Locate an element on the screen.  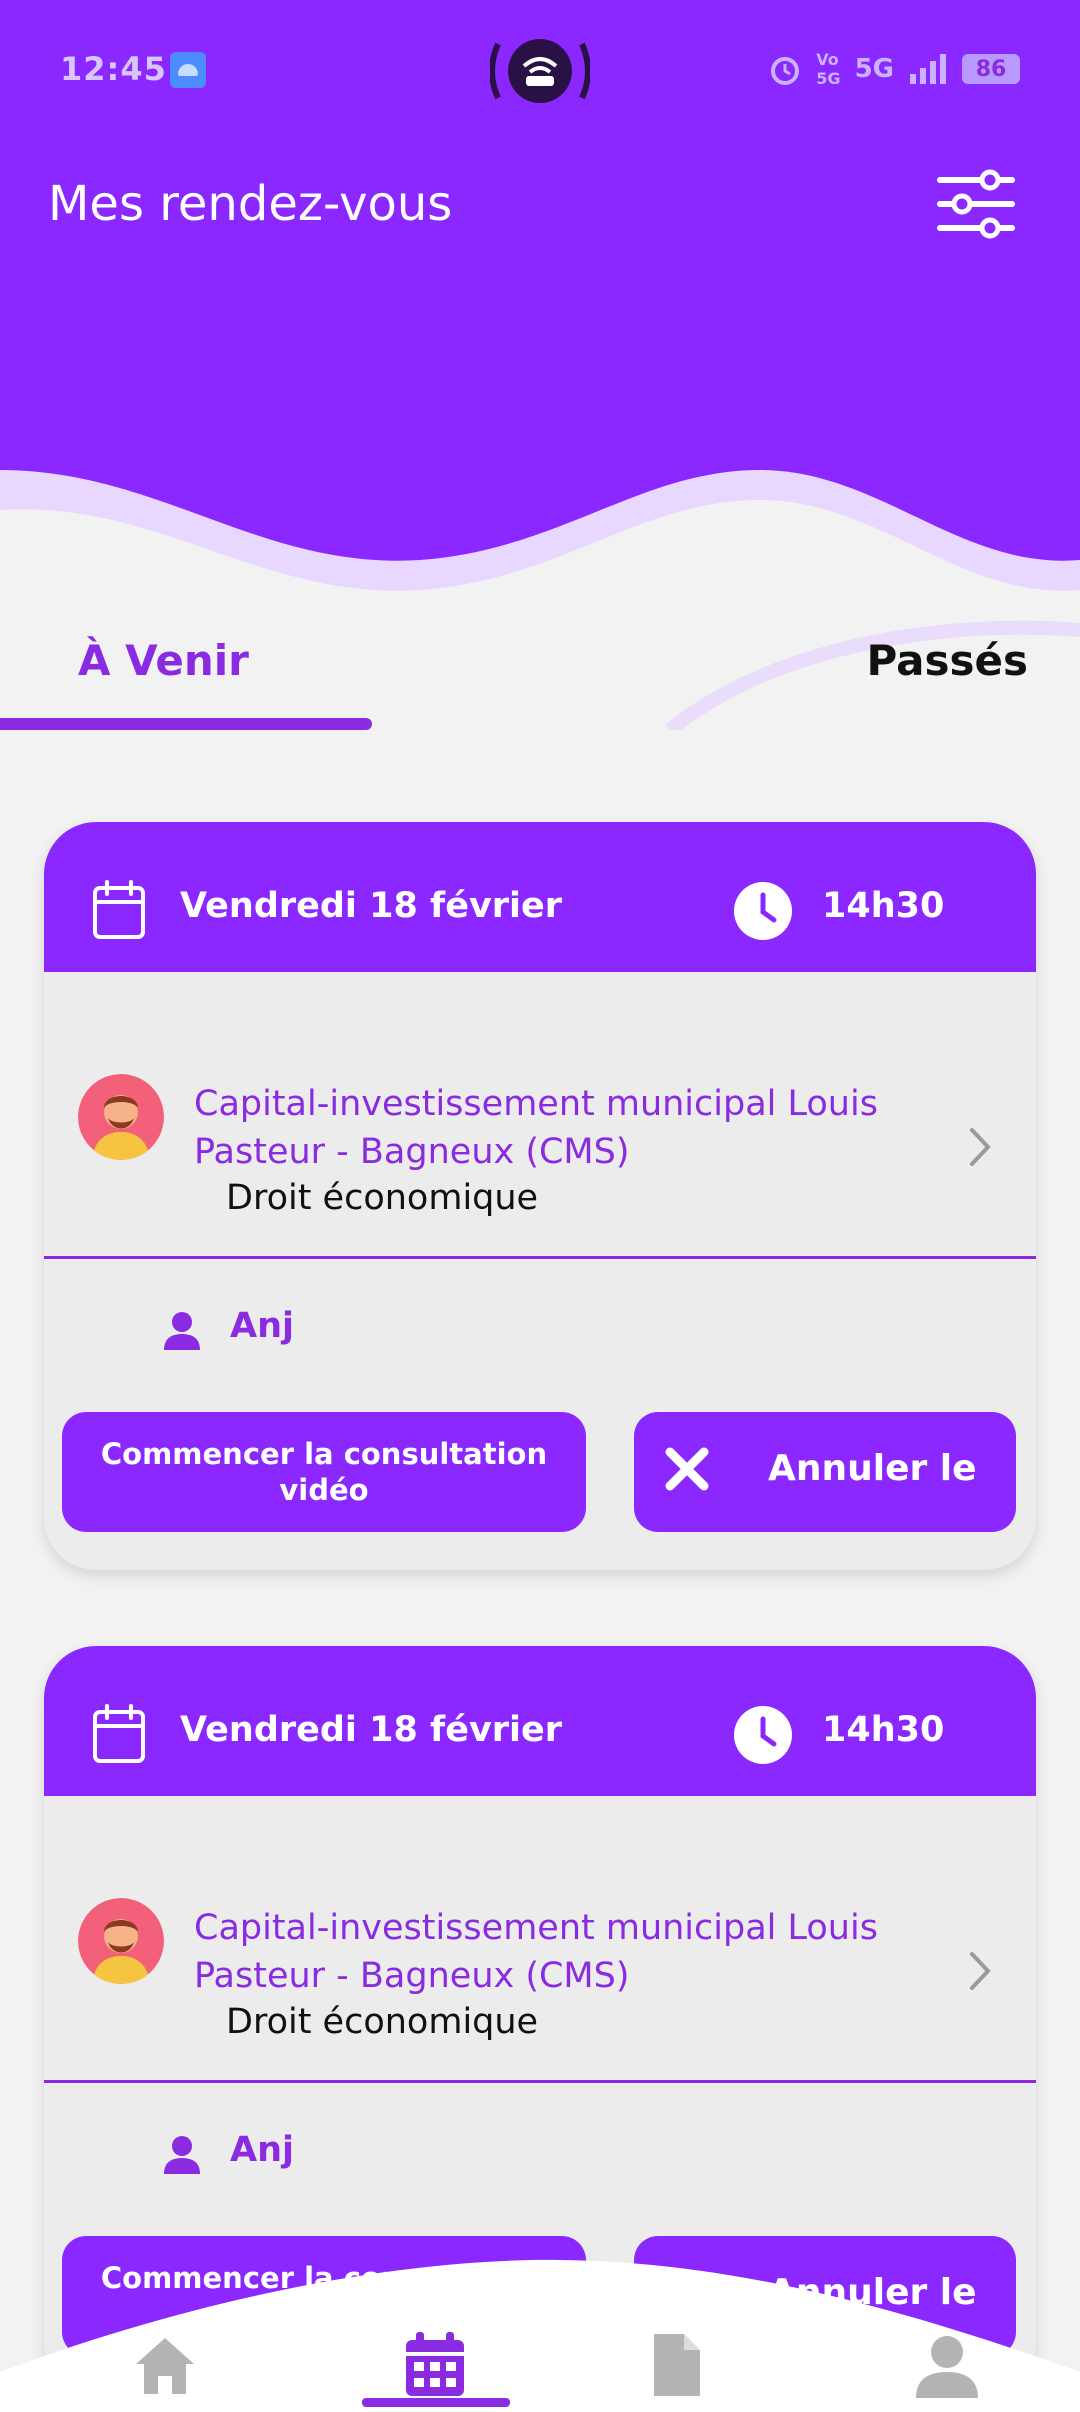
bottom-navigation is located at coordinates (540, 2331).